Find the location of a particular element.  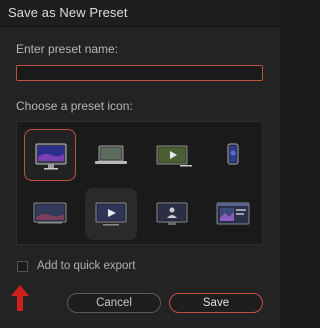

laptop-icon is located at coordinates (111, 154).